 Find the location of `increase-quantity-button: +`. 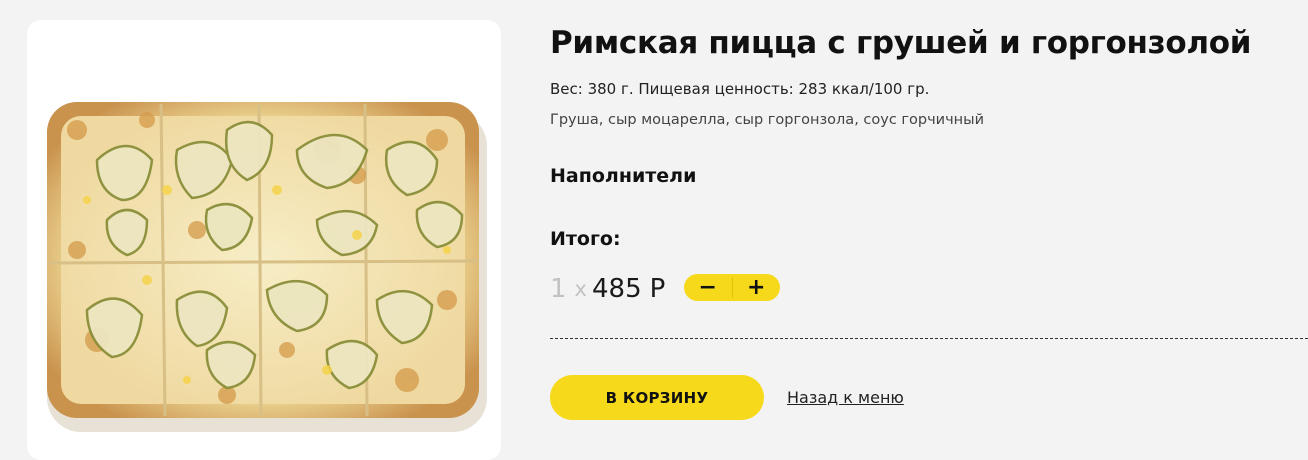

increase-quantity-button: + is located at coordinates (757, 287).